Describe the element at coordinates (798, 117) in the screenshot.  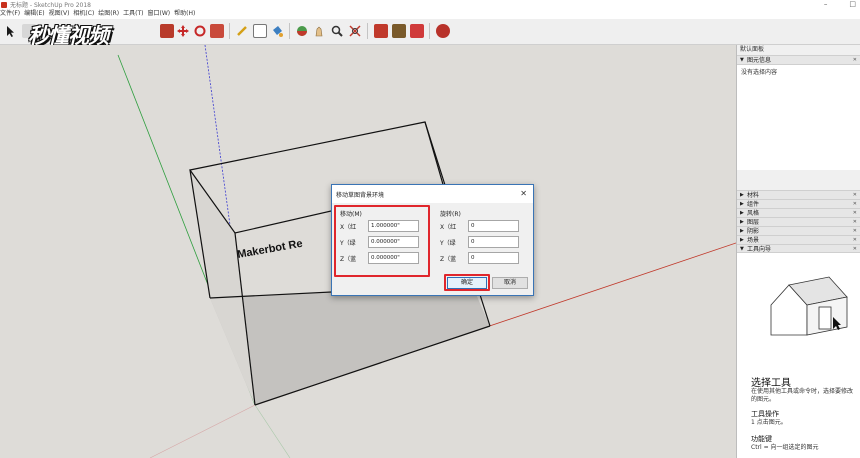
I see `entity-info-body: 没有选择内容` at that location.